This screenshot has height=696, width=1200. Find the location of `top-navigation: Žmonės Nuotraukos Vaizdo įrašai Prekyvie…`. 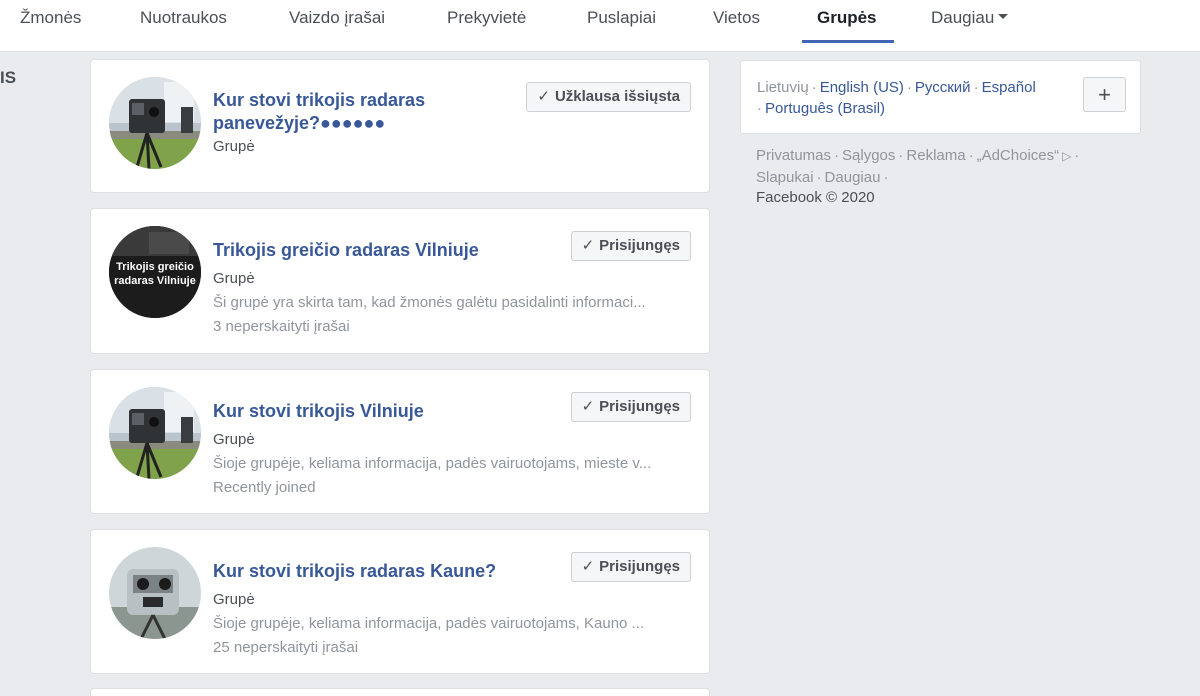

top-navigation: Žmonės Nuotraukos Vaizdo įrašai Prekyvie… is located at coordinates (600, 26).